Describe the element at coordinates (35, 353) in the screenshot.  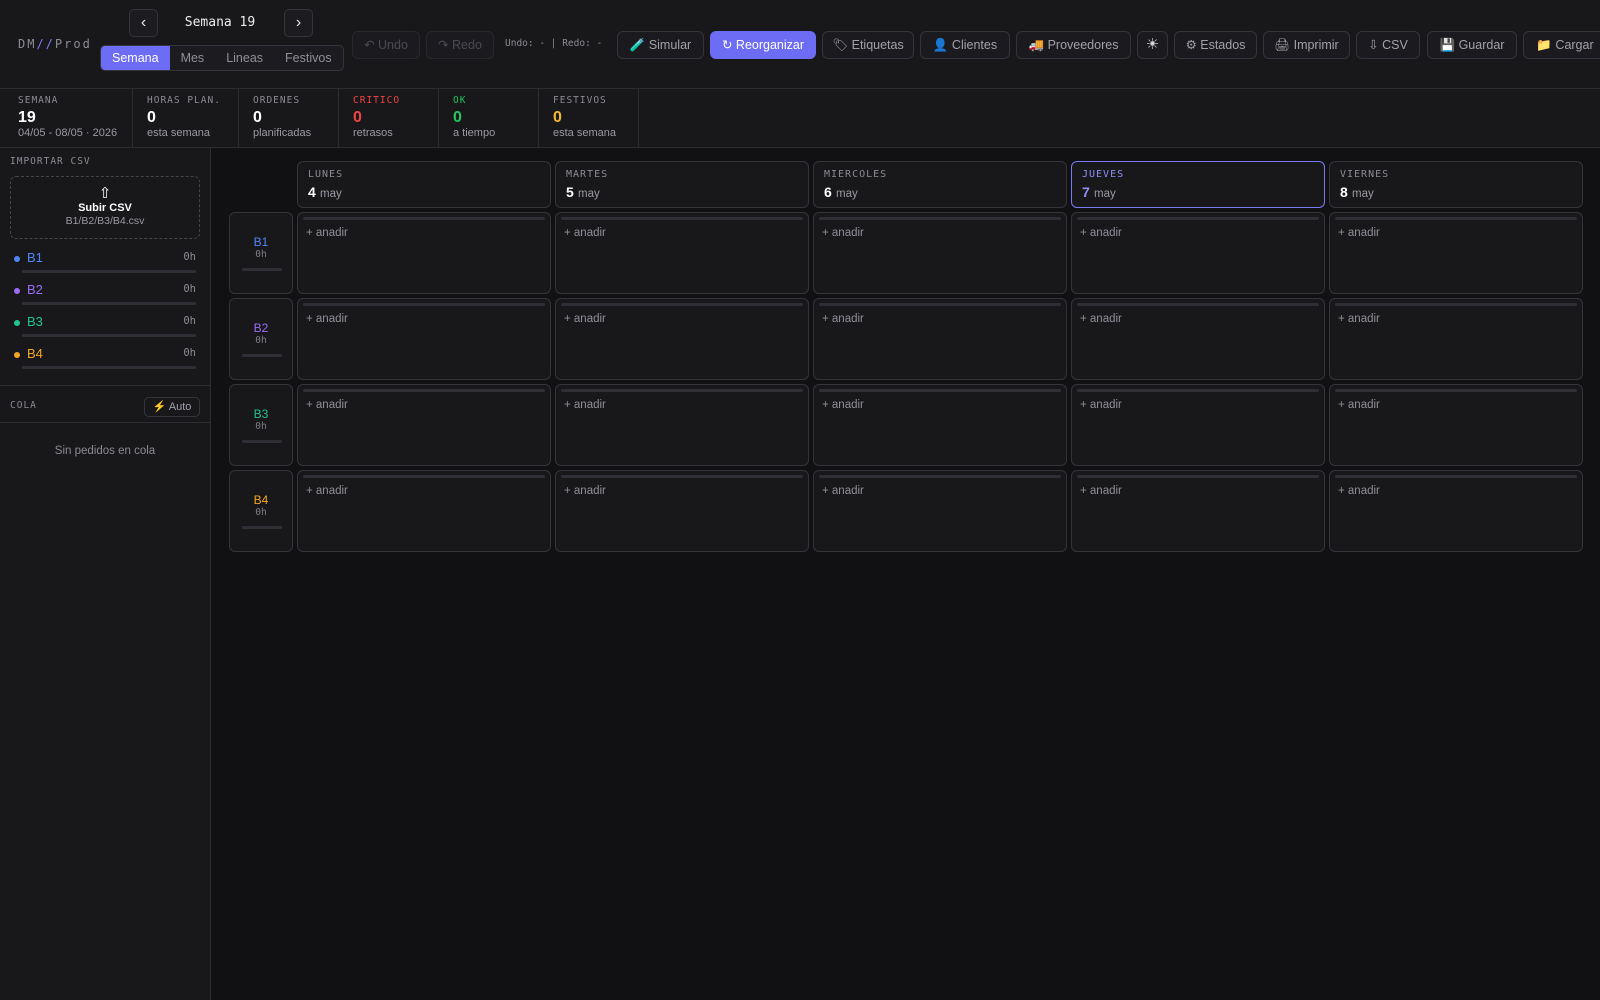
I see `line-name: B4` at that location.